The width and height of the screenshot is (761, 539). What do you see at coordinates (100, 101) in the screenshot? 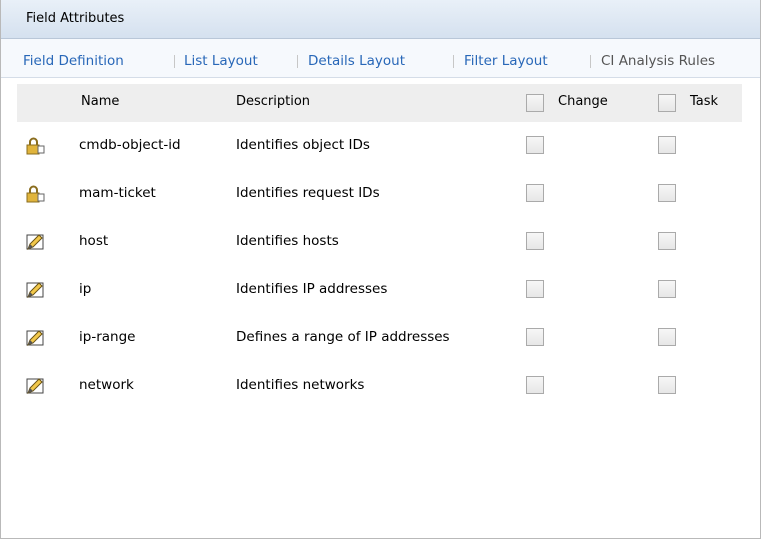
I see `column-header-name: Name` at bounding box center [100, 101].